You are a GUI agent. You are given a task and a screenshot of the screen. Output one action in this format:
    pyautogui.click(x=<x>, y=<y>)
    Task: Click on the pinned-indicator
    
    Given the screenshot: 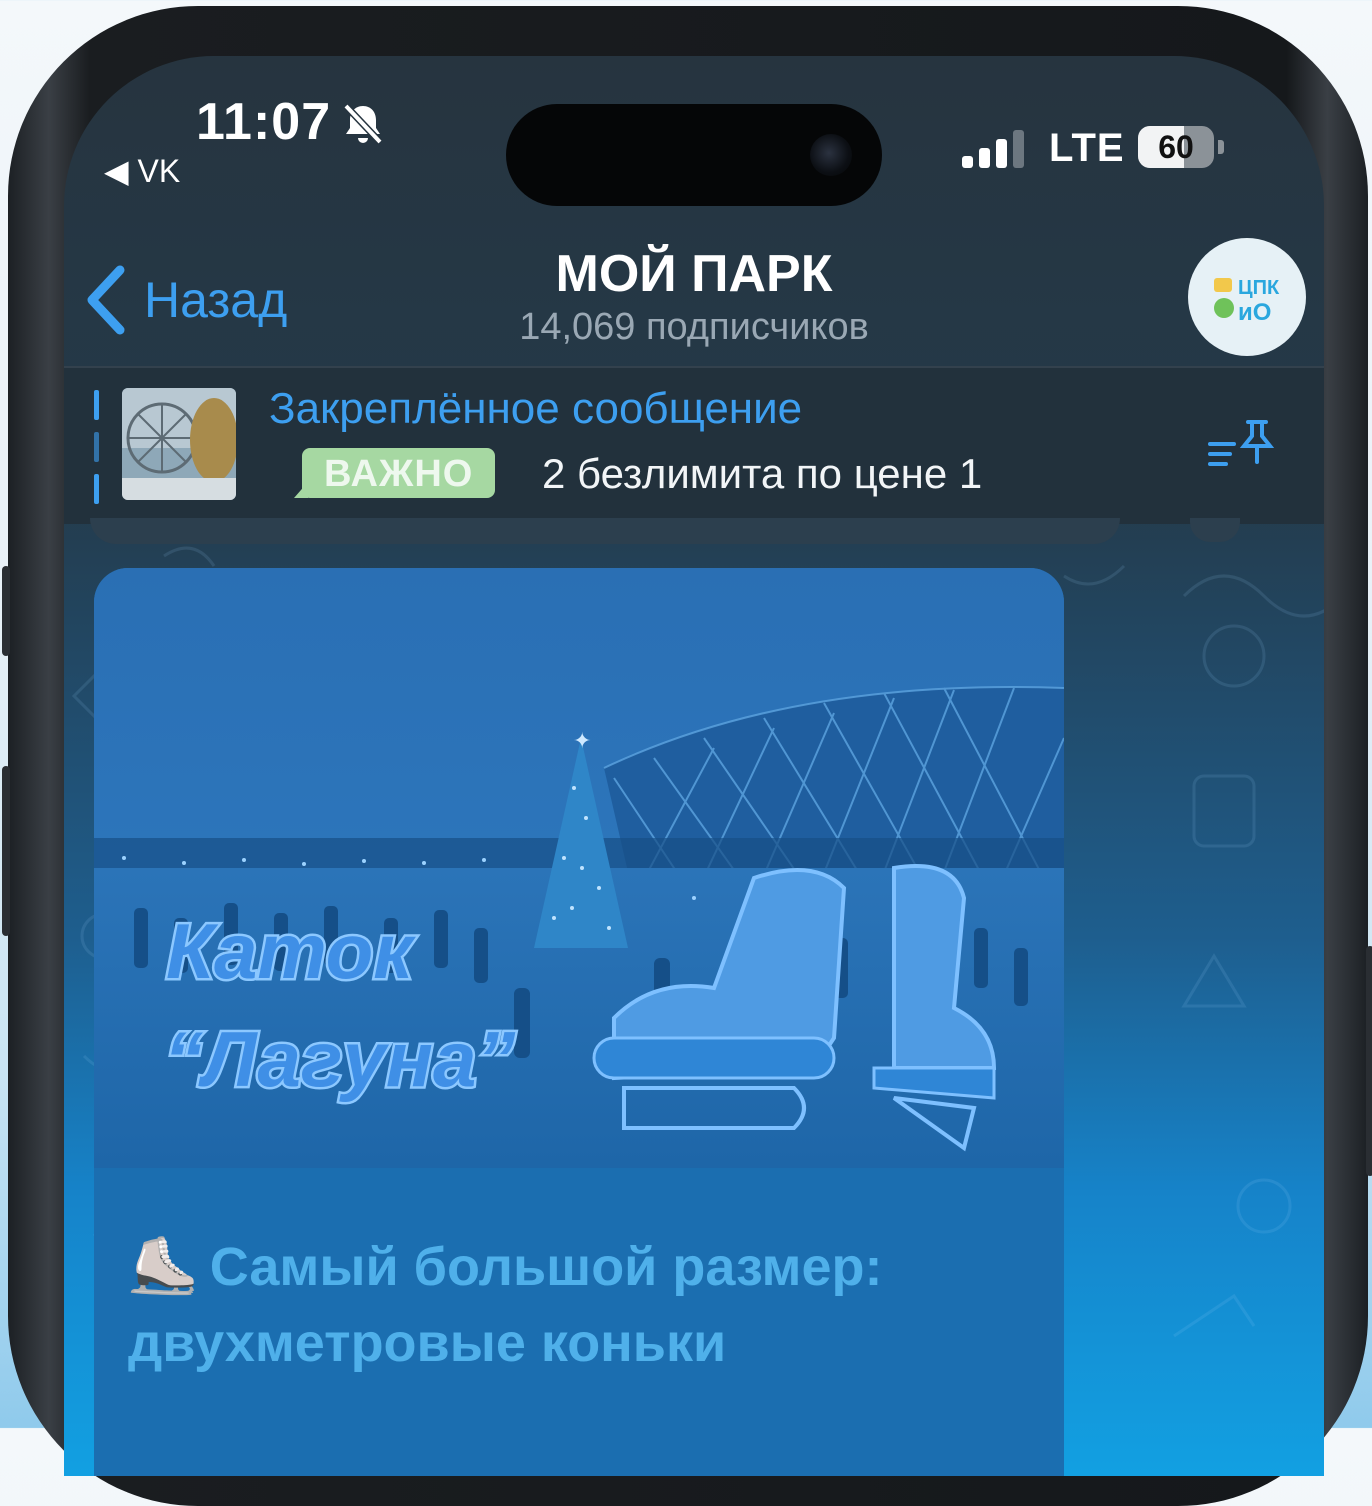 What is the action you would take?
    pyautogui.click(x=96, y=447)
    